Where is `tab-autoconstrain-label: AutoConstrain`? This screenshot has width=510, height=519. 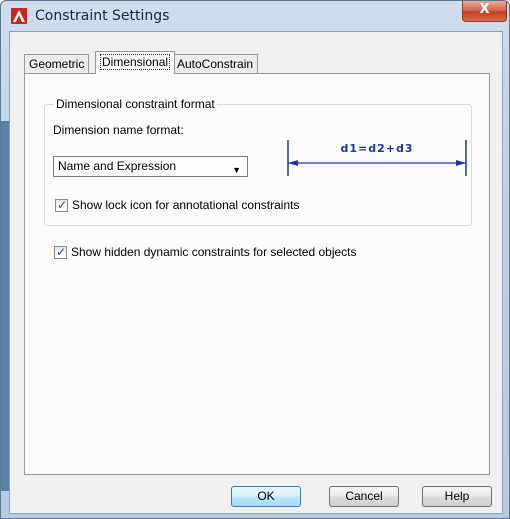 tab-autoconstrain-label: AutoConstrain is located at coordinates (215, 64).